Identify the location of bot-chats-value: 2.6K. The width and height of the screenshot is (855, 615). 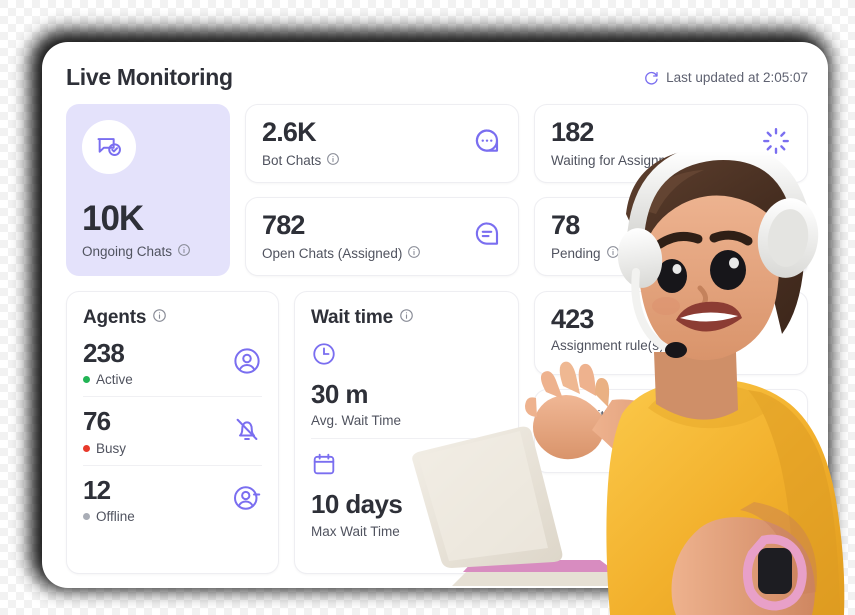
(289, 132).